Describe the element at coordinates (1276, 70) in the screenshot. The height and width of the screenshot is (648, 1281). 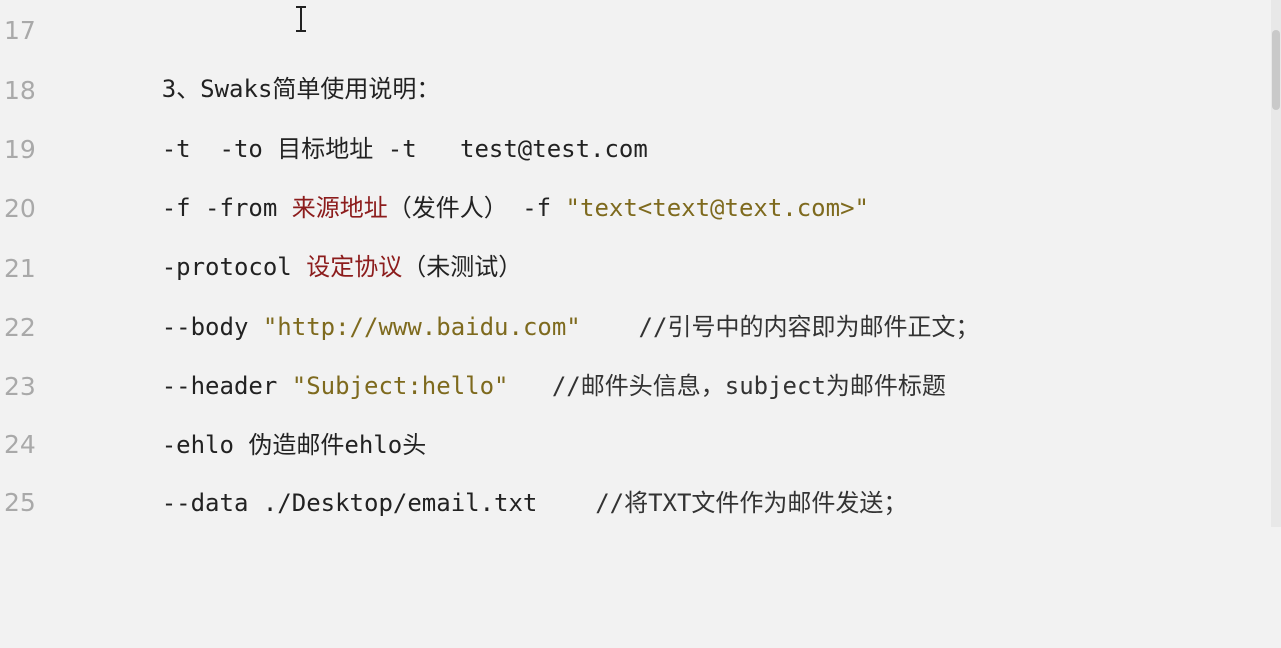
I see `scrollbar-thumb` at that location.